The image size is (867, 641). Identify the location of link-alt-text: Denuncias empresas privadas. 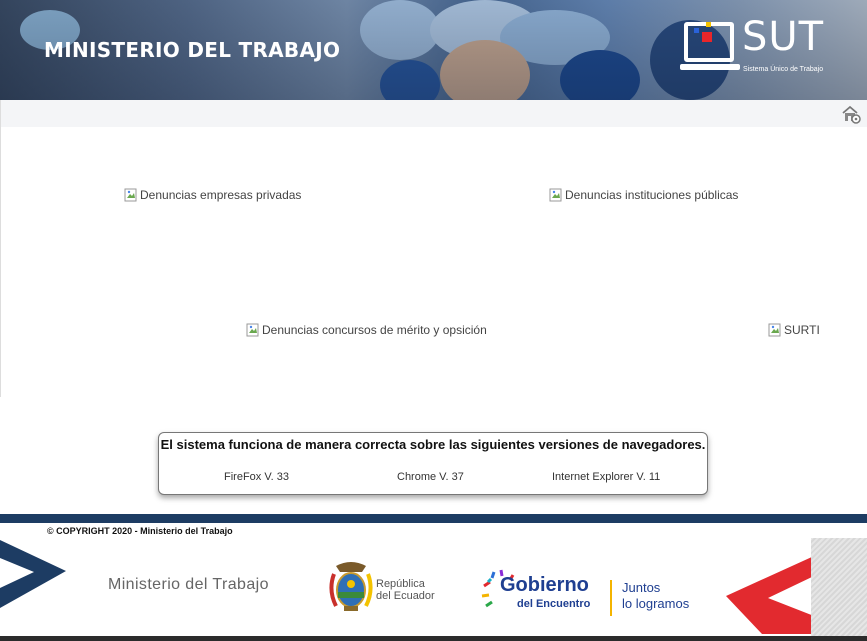
(221, 195).